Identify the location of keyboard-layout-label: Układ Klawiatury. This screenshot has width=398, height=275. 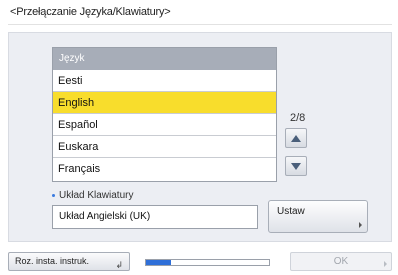
(92, 195).